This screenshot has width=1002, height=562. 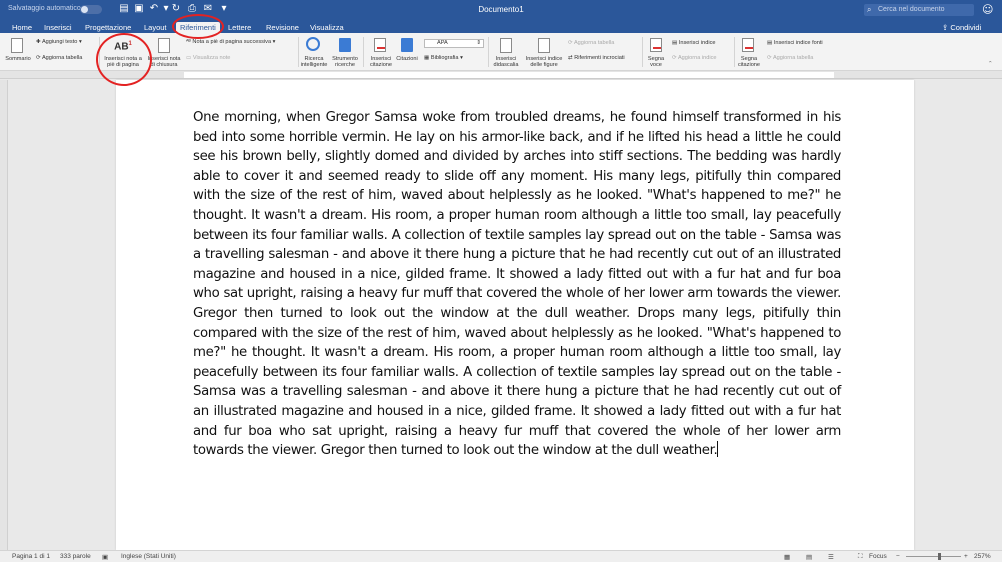 I want to click on show-notes-button: ▭ Visualizza note, so click(x=226, y=58).